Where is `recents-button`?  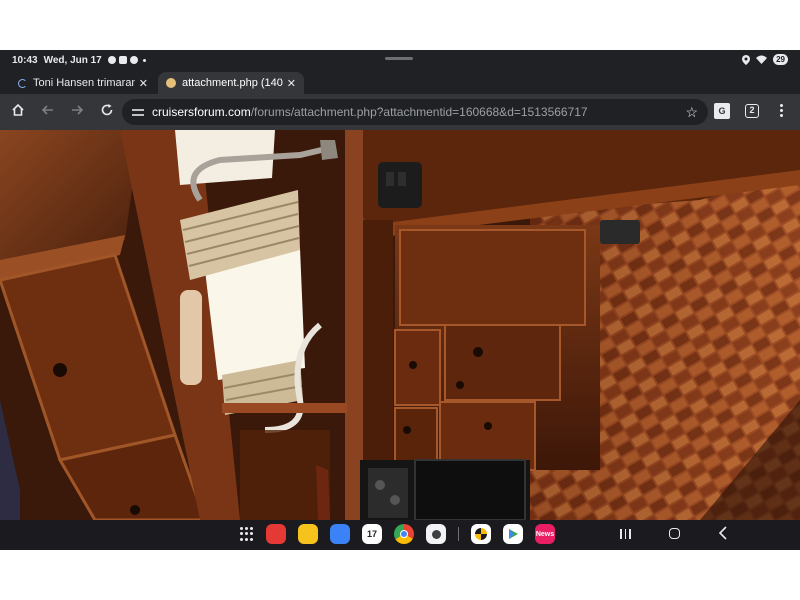 recents-button is located at coordinates (625, 536).